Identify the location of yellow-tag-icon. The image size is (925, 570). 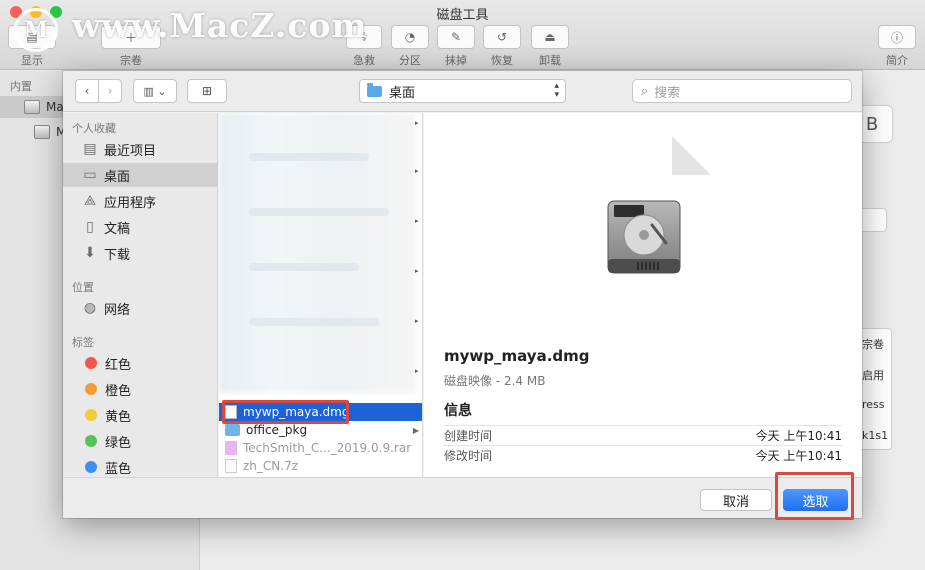
(91, 415).